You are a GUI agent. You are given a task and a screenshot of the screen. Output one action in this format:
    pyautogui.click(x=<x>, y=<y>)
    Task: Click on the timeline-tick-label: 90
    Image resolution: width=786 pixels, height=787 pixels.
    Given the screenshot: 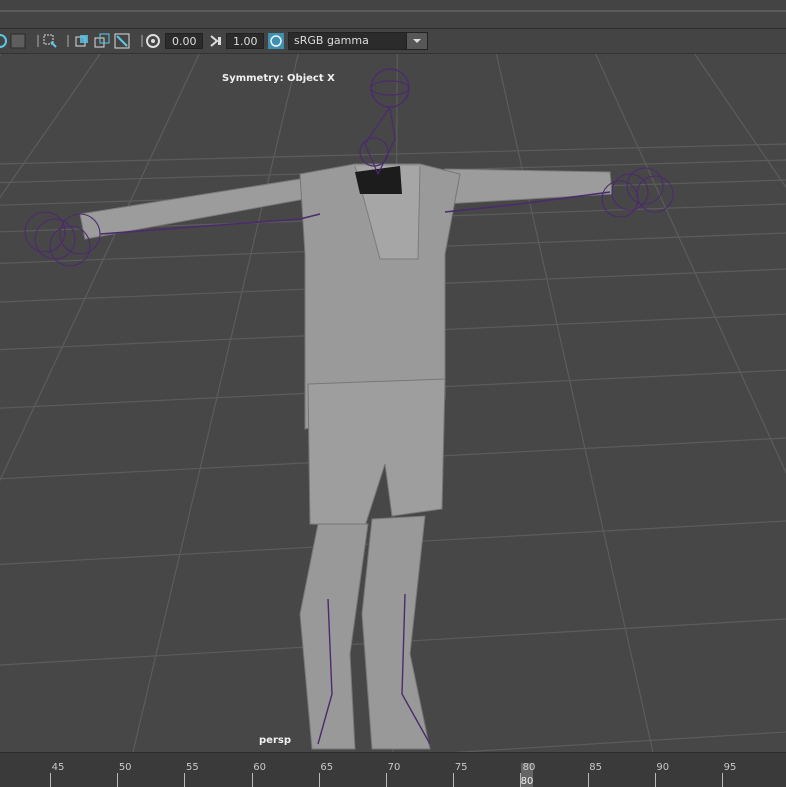 What is the action you would take?
    pyautogui.click(x=663, y=767)
    